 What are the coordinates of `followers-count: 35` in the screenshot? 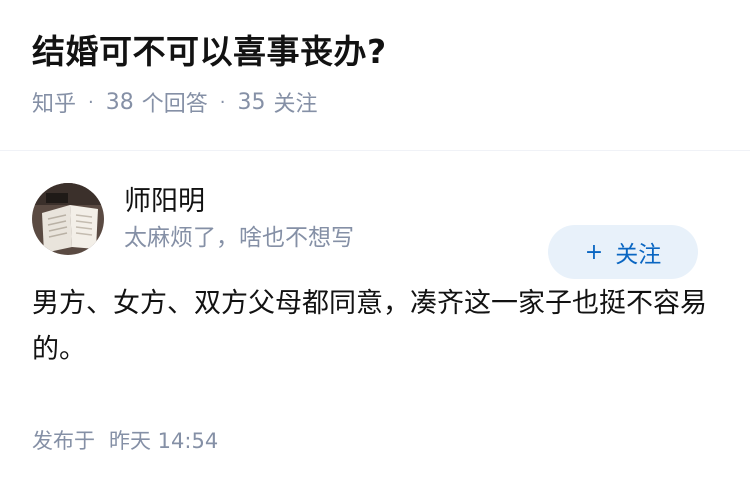 It's located at (251, 102).